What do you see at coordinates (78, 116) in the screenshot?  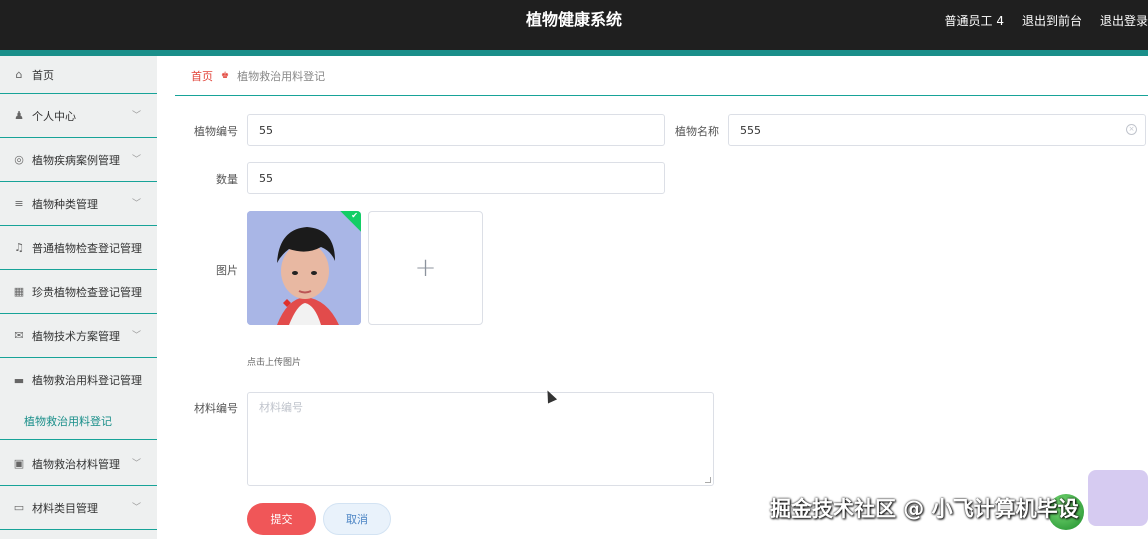 I see `sidebar-item-personal-center: ♟ 个人中心 ﹀` at bounding box center [78, 116].